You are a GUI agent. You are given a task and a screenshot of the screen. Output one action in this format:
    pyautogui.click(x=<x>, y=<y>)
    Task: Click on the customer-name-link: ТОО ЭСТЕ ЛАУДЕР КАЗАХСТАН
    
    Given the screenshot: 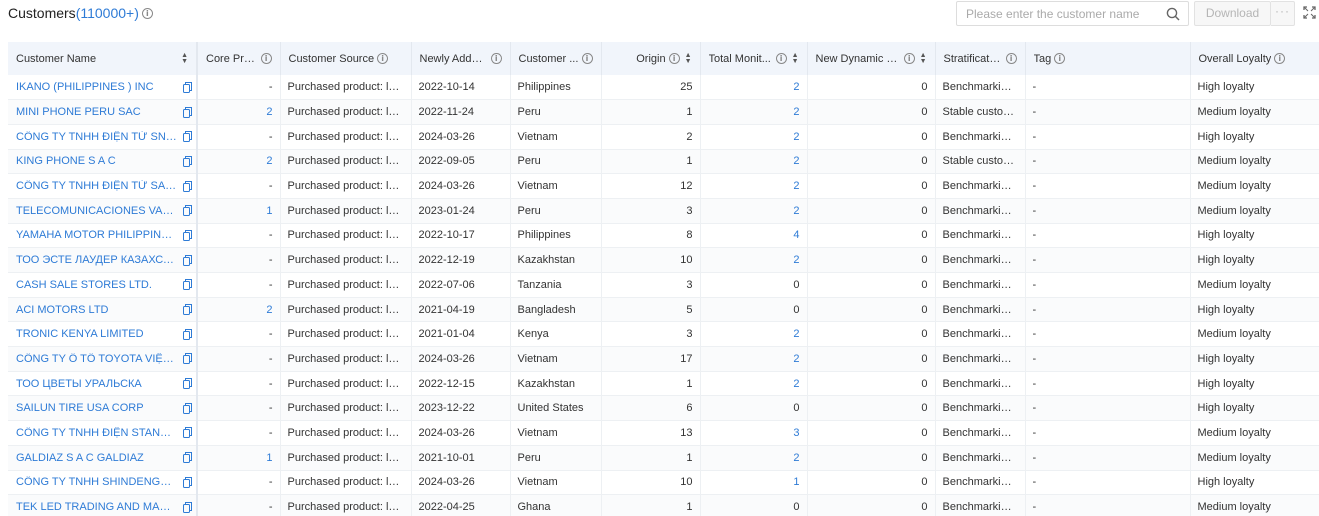 What is the action you would take?
    pyautogui.click(x=96, y=260)
    